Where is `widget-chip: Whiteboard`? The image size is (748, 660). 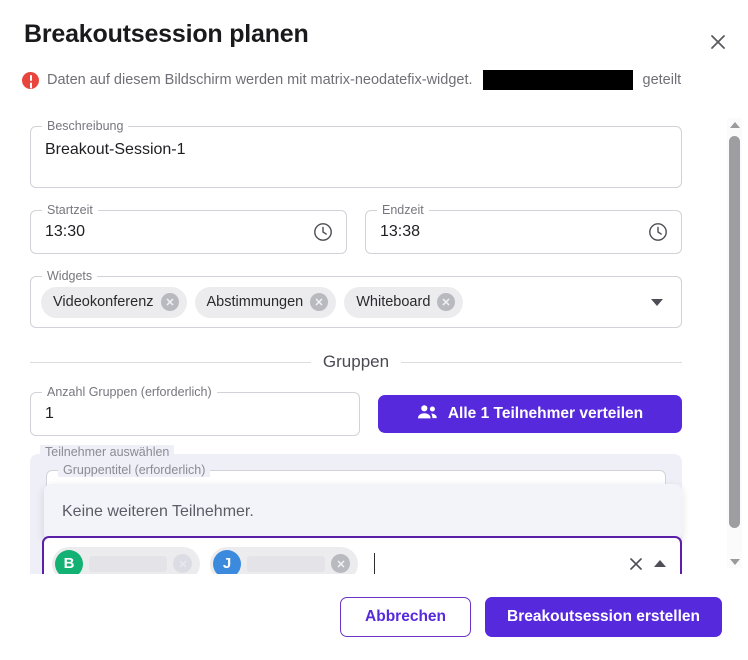 widget-chip: Whiteboard is located at coordinates (404, 302).